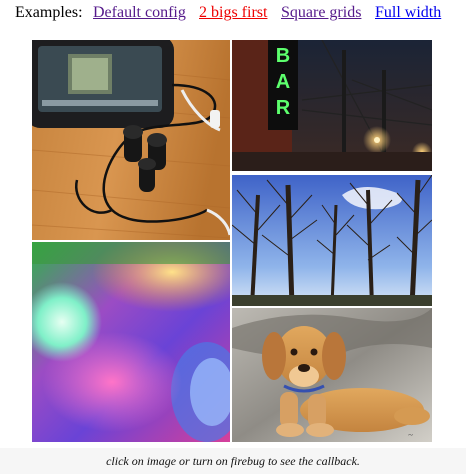 Image resolution: width=466 pixels, height=474 pixels. What do you see at coordinates (408, 13) in the screenshot?
I see `link-full-width: Full width` at bounding box center [408, 13].